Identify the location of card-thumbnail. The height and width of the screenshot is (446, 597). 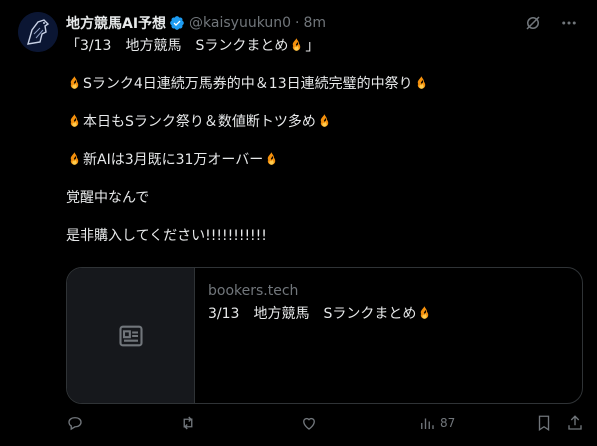
(131, 335).